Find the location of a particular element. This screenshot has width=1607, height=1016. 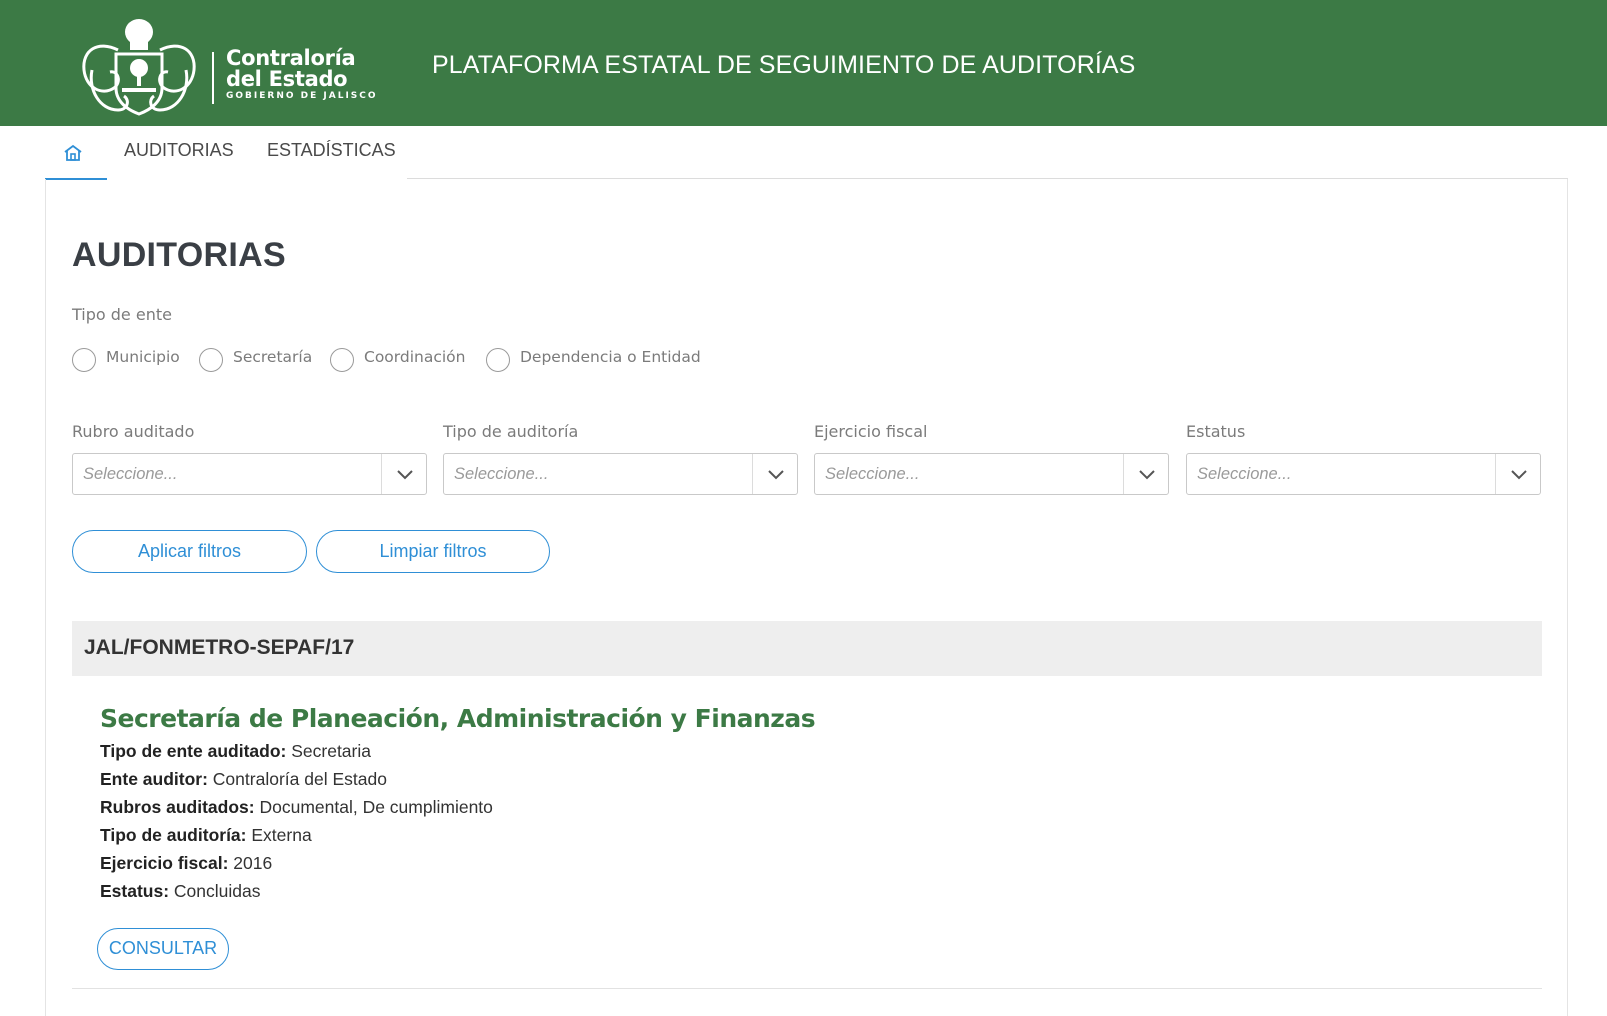

tab-home is located at coordinates (76, 153).